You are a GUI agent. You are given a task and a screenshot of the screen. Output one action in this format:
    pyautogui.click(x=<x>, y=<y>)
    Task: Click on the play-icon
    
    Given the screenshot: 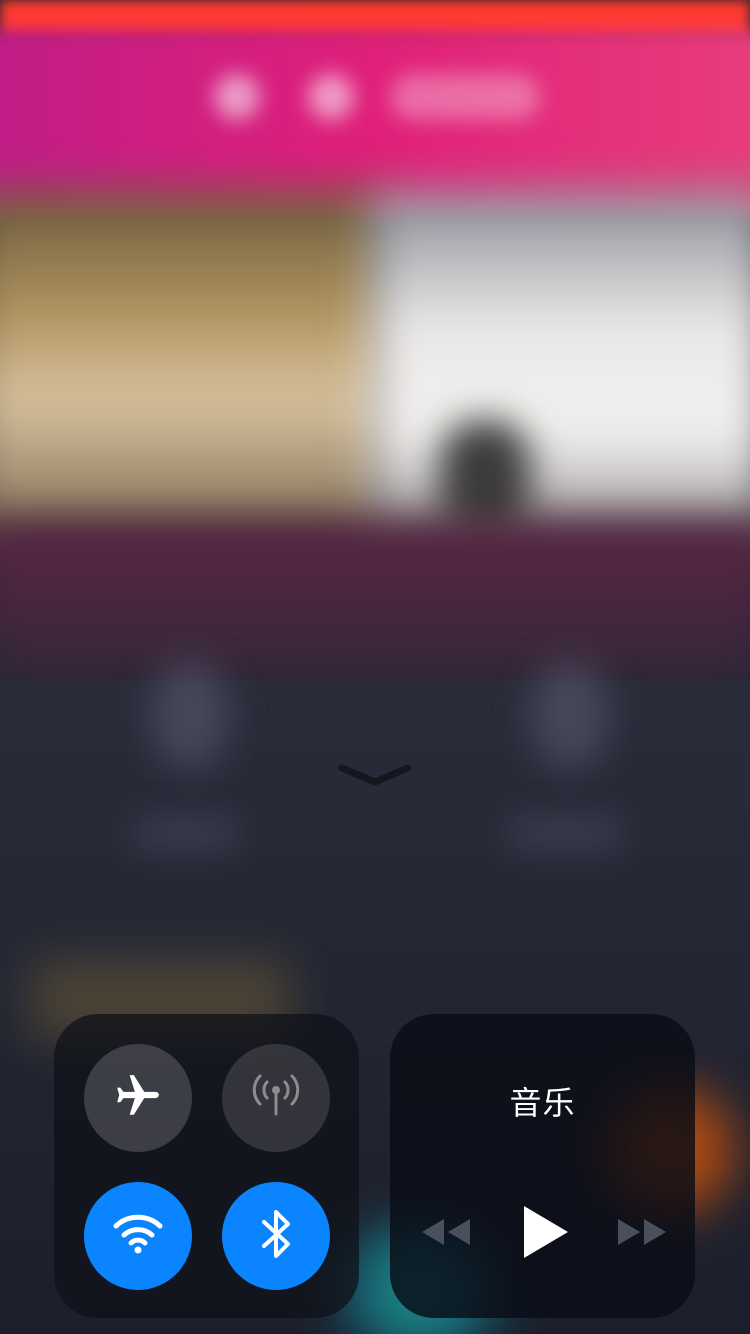 What is the action you would take?
    pyautogui.click(x=544, y=1234)
    